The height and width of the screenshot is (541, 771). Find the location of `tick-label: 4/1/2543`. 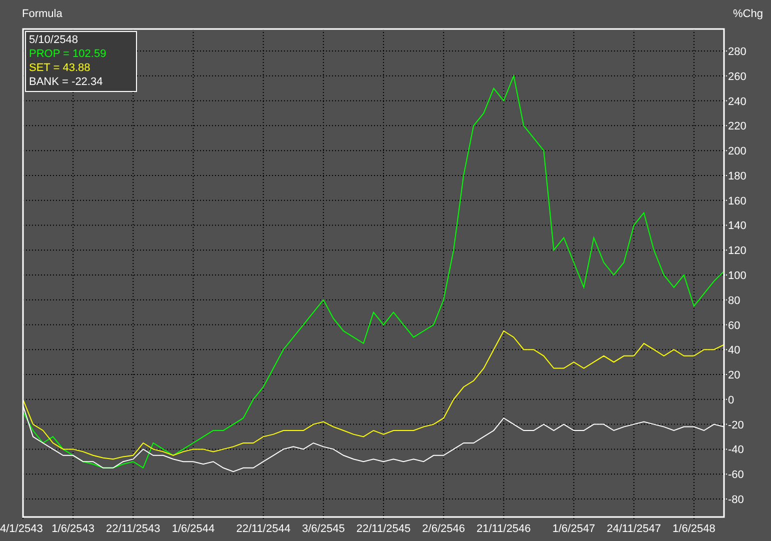

tick-label: 4/1/2543 is located at coordinates (21, 529).